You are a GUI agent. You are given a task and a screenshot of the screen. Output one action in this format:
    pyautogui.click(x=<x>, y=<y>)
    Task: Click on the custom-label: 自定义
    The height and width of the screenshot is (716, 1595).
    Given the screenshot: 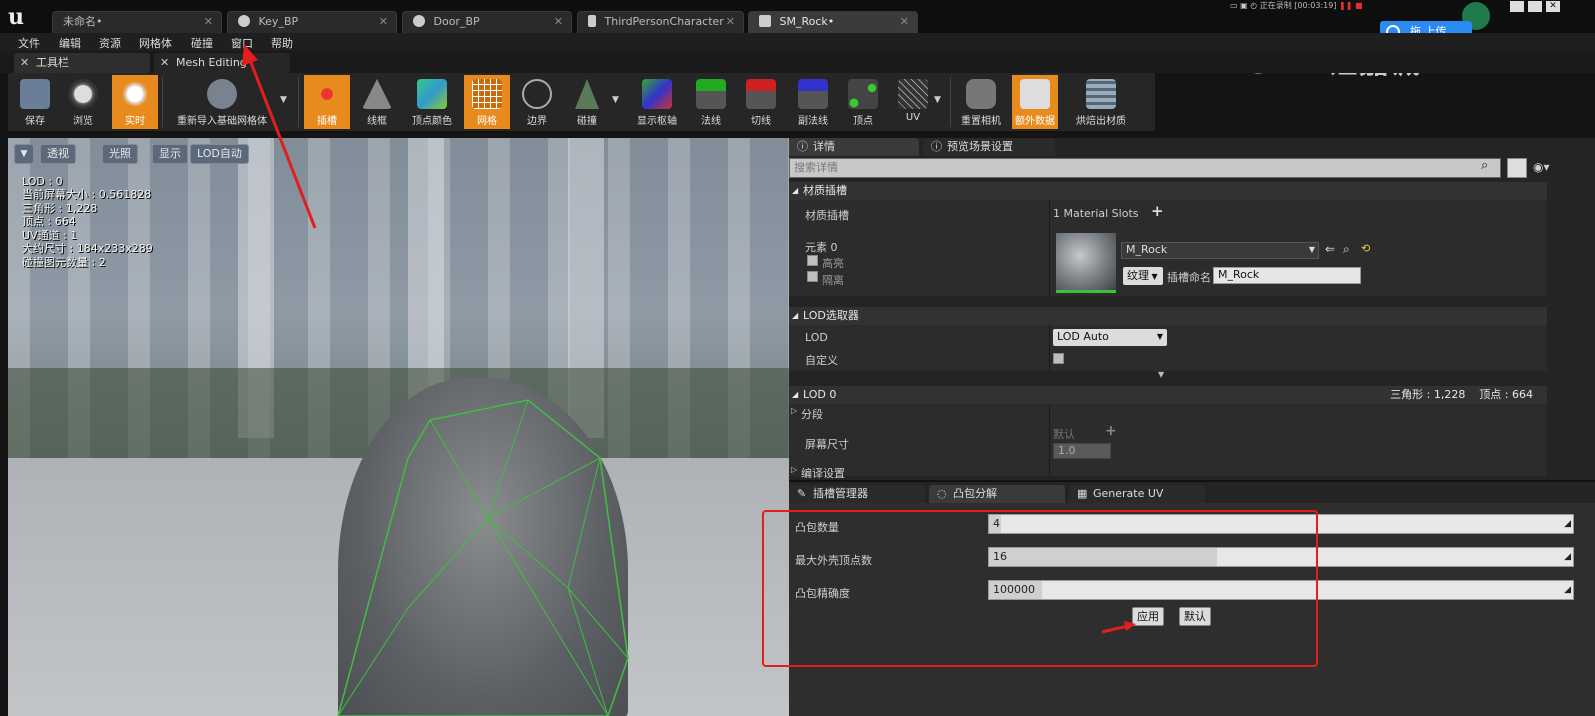 What is the action you would take?
    pyautogui.click(x=821, y=360)
    